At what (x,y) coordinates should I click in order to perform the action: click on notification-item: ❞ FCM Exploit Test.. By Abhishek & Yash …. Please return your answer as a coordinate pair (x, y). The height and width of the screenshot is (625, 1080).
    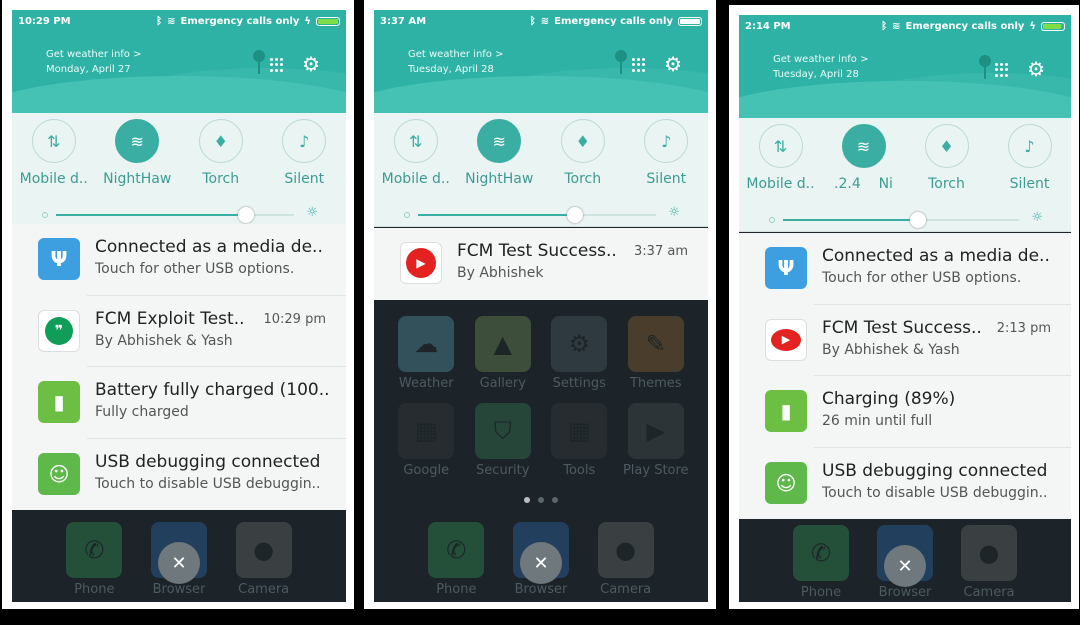
    Looking at the image, I should click on (179, 331).